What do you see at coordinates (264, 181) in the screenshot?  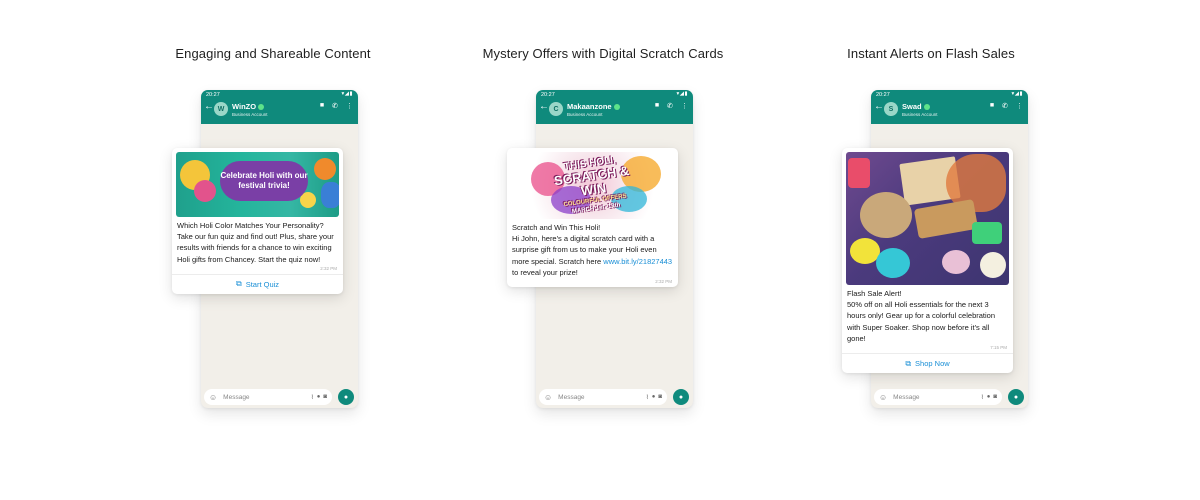 I see `trivia-banner-text: Celebrate Holi with our festival trivia!` at bounding box center [264, 181].